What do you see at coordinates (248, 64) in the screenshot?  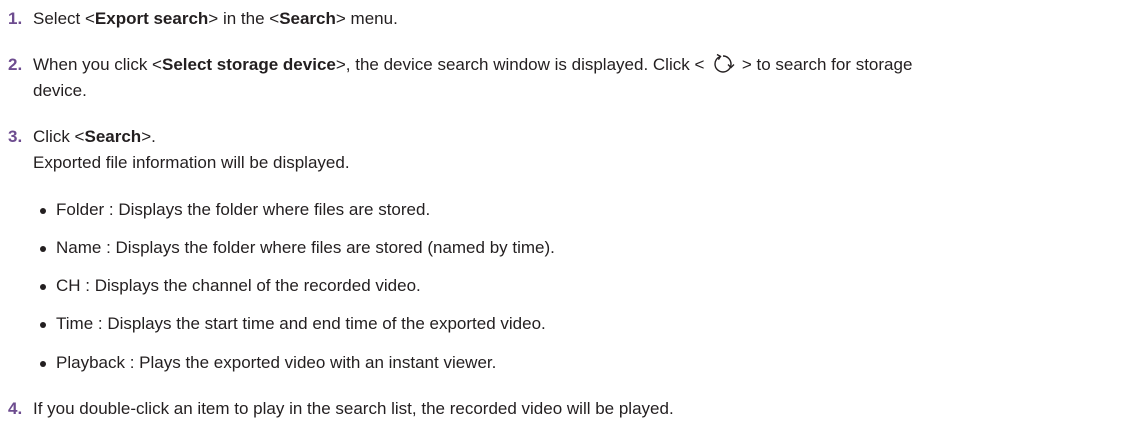 I see `ui-term-select-storage-device: Select storage device` at bounding box center [248, 64].